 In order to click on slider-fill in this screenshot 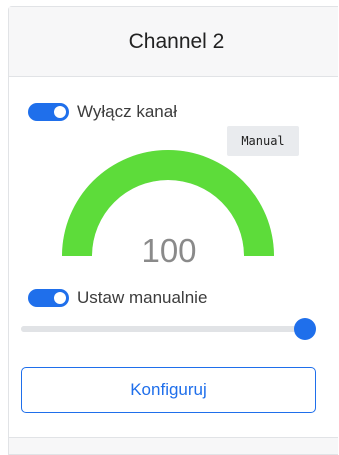, I will do `click(163, 329)`.